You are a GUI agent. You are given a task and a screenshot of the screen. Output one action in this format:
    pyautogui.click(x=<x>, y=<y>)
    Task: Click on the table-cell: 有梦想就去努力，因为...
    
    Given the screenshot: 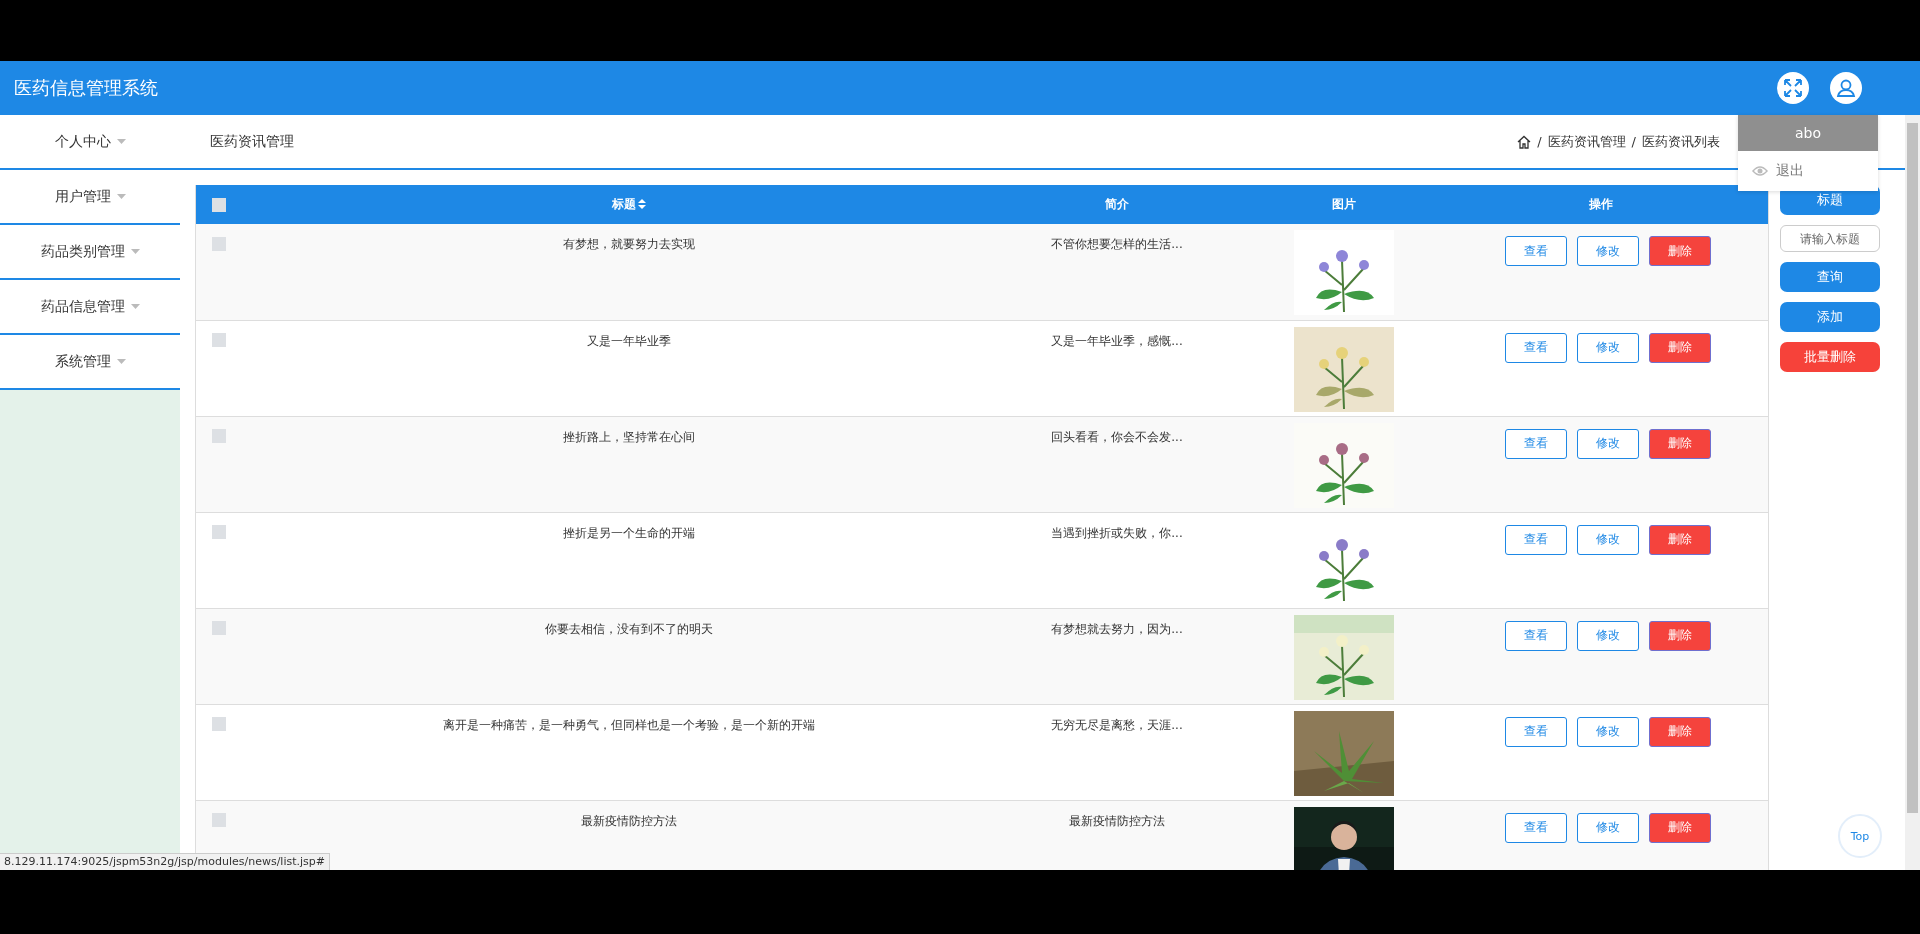 What is the action you would take?
    pyautogui.click(x=1117, y=628)
    